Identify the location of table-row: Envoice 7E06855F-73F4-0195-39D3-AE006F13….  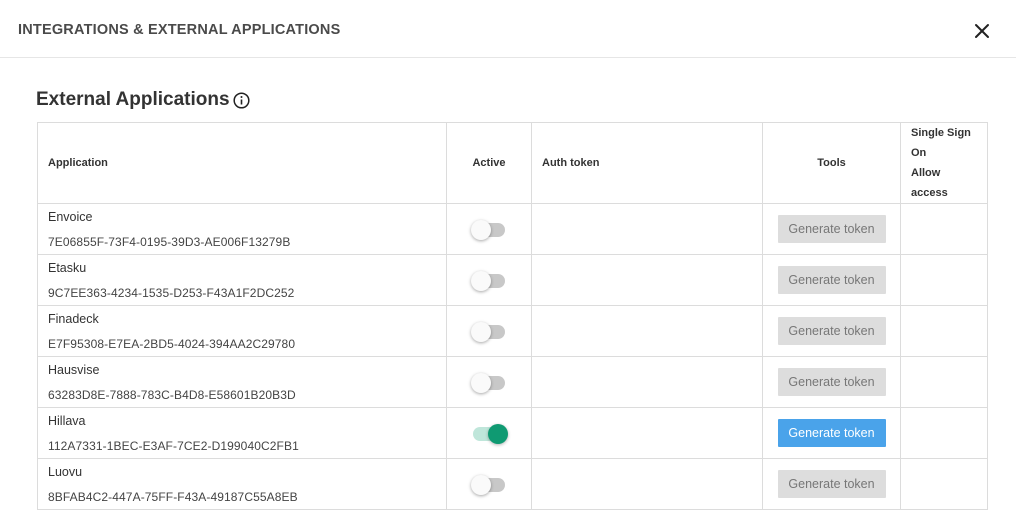
(512, 229).